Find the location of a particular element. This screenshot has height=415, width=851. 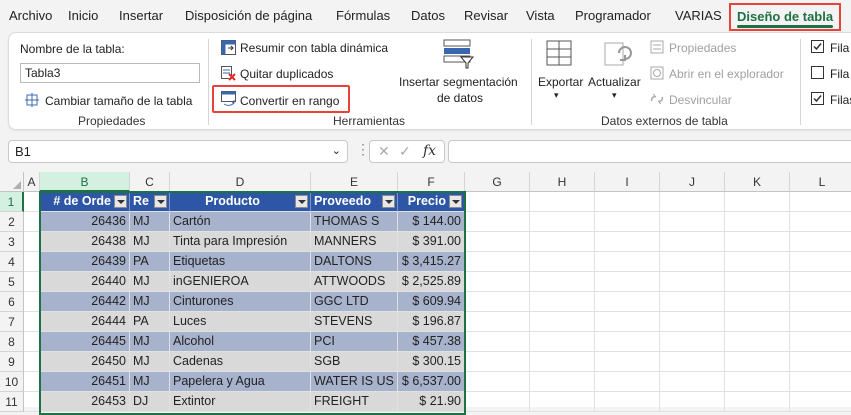

table-cell: $ 196.87 is located at coordinates (431, 322).